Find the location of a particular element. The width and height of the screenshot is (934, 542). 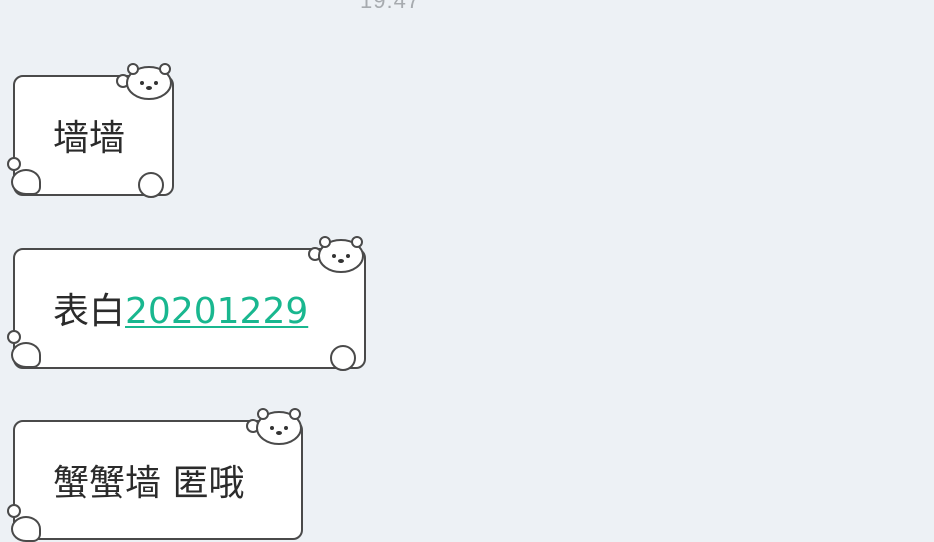

message-text-content: 蟹蟹墙 匿哦 is located at coordinates (149, 483).